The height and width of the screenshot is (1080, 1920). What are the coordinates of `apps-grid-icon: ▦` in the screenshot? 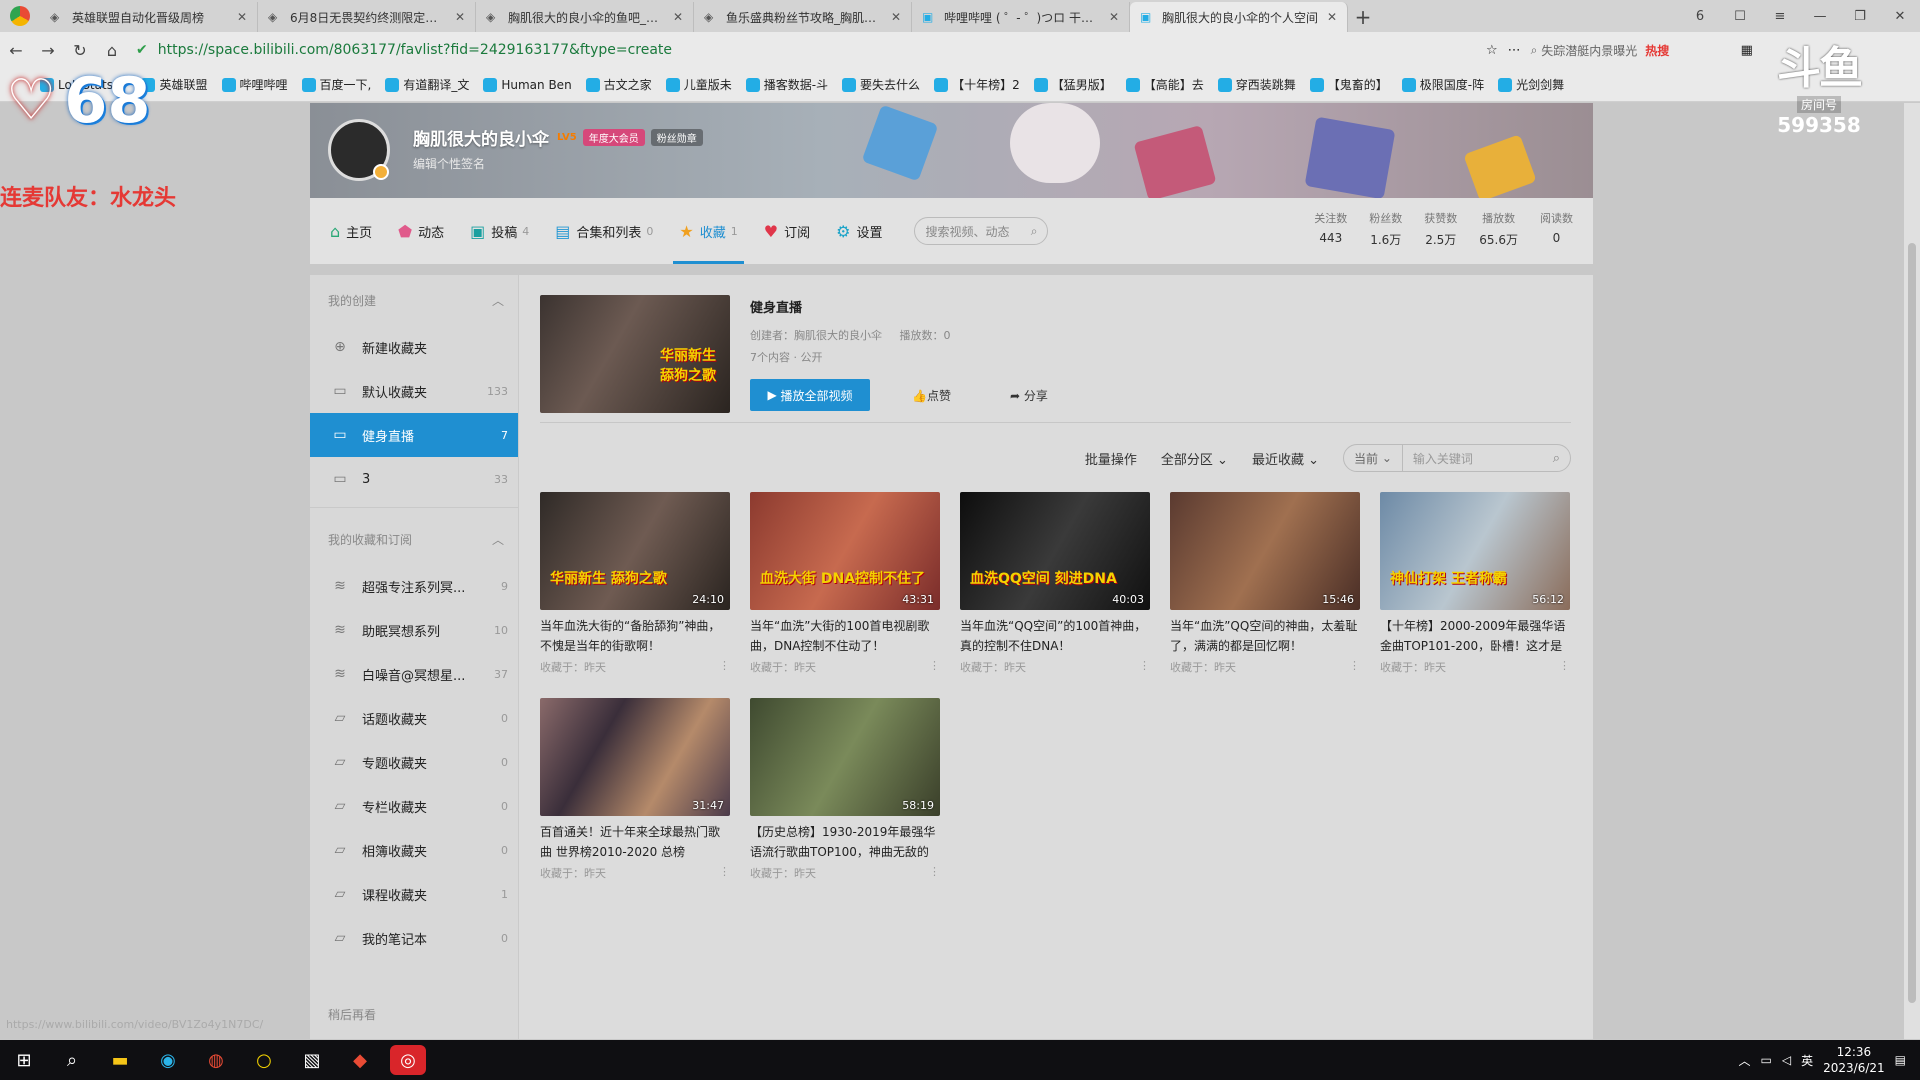 It's located at (1747, 50).